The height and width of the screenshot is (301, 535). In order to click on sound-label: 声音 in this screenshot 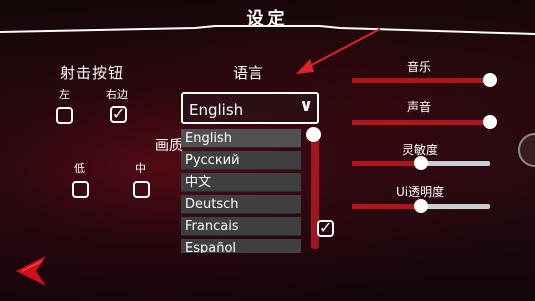, I will do `click(419, 107)`.